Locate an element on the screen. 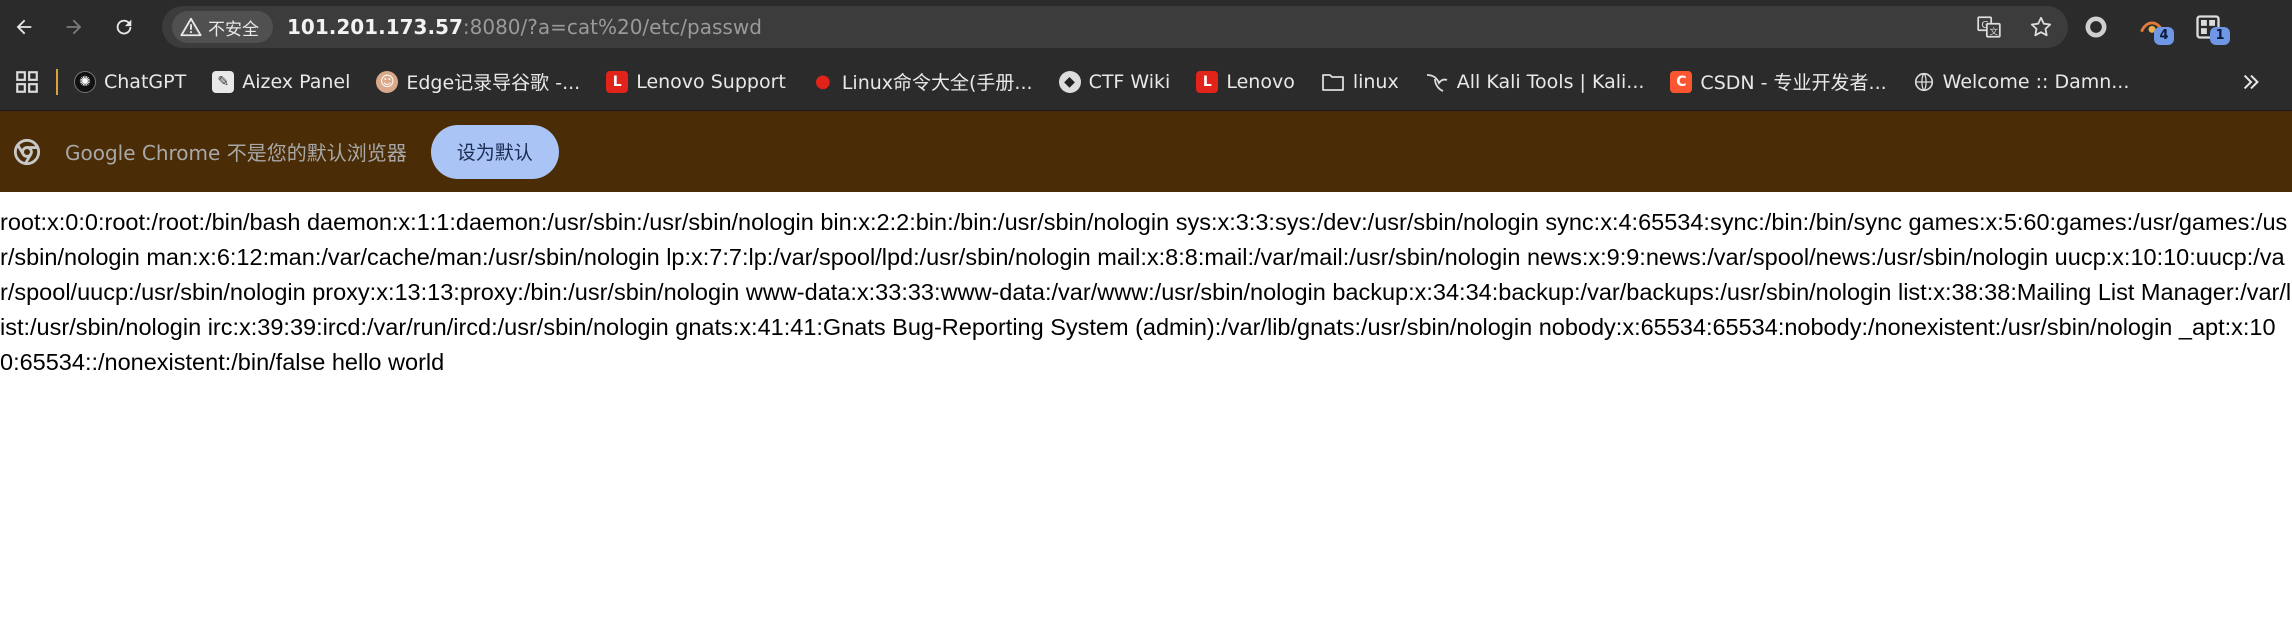  url-text: 101.201.173.57:8080/?a=cat%20/etc/passwd is located at coordinates (524, 27).